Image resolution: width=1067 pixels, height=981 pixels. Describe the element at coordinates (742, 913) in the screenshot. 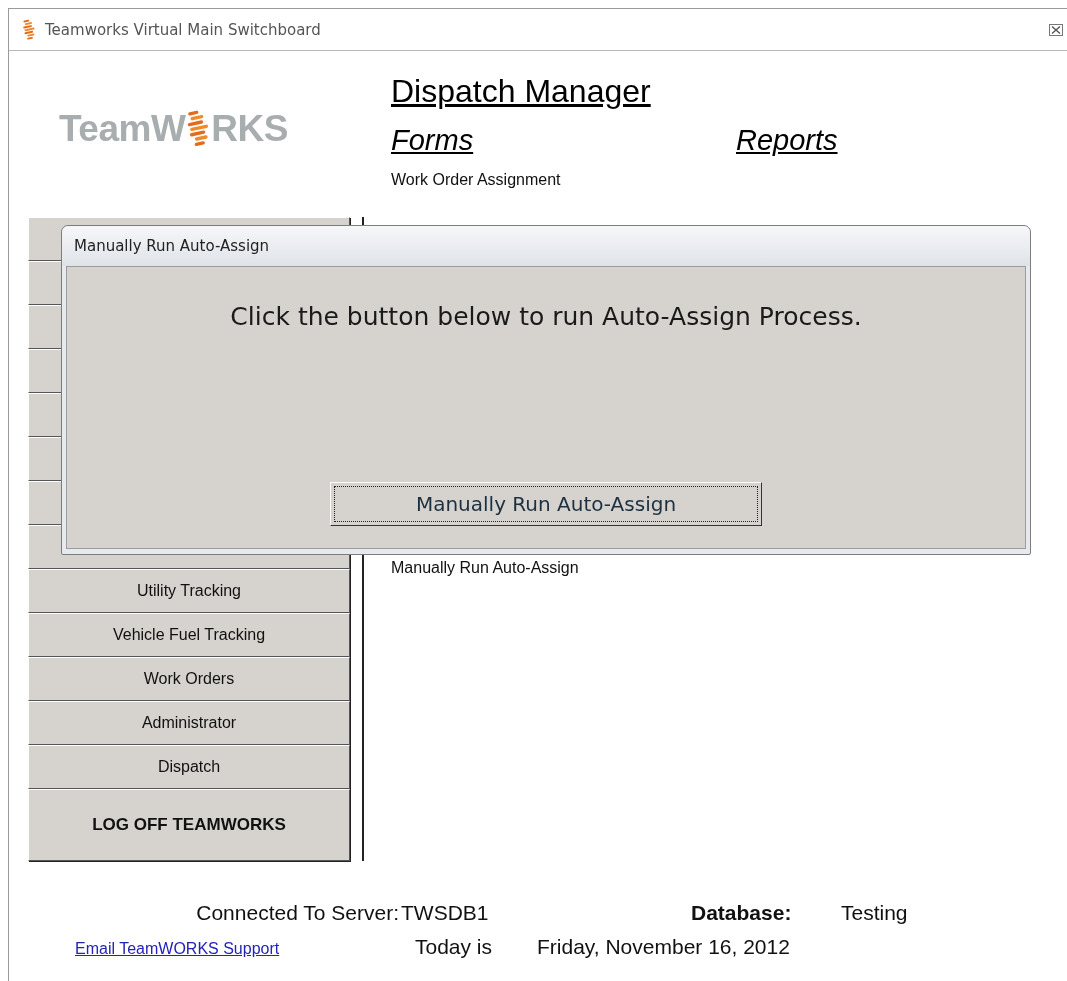

I see `database-label: Database:` at that location.